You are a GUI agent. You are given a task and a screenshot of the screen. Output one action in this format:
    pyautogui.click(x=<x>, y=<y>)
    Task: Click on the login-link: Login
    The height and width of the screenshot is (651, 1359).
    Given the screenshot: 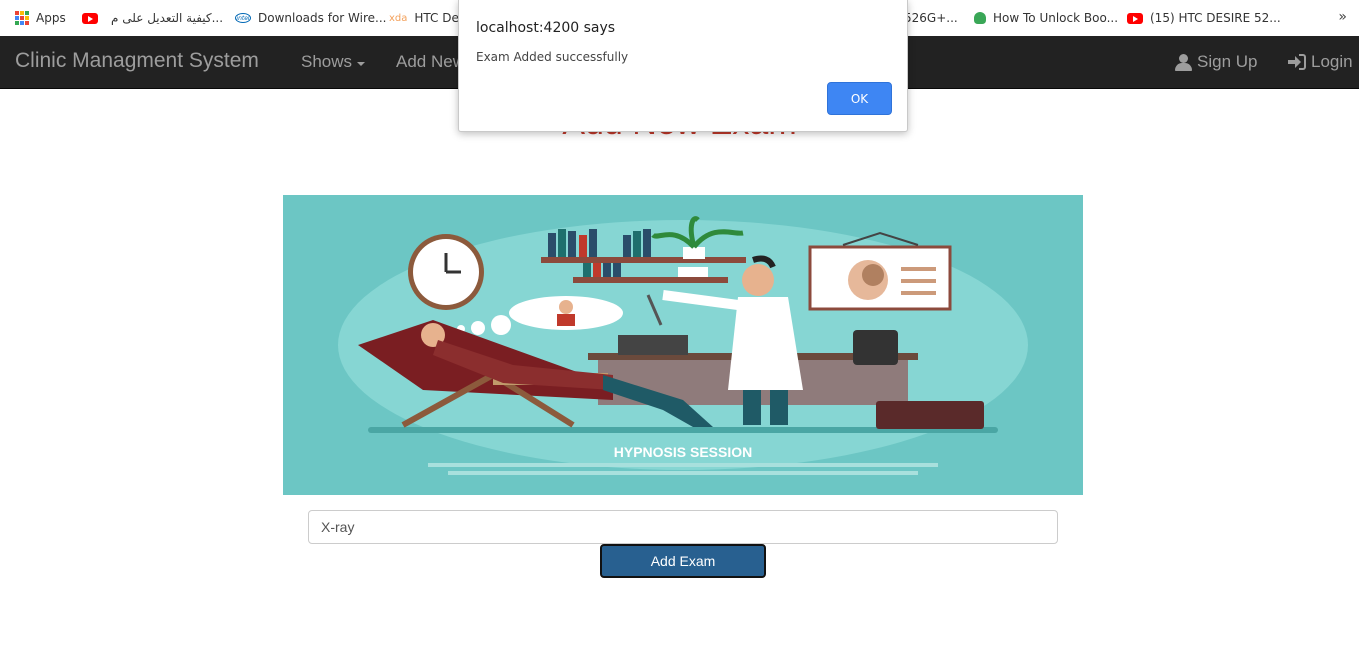 What is the action you would take?
    pyautogui.click(x=1320, y=62)
    